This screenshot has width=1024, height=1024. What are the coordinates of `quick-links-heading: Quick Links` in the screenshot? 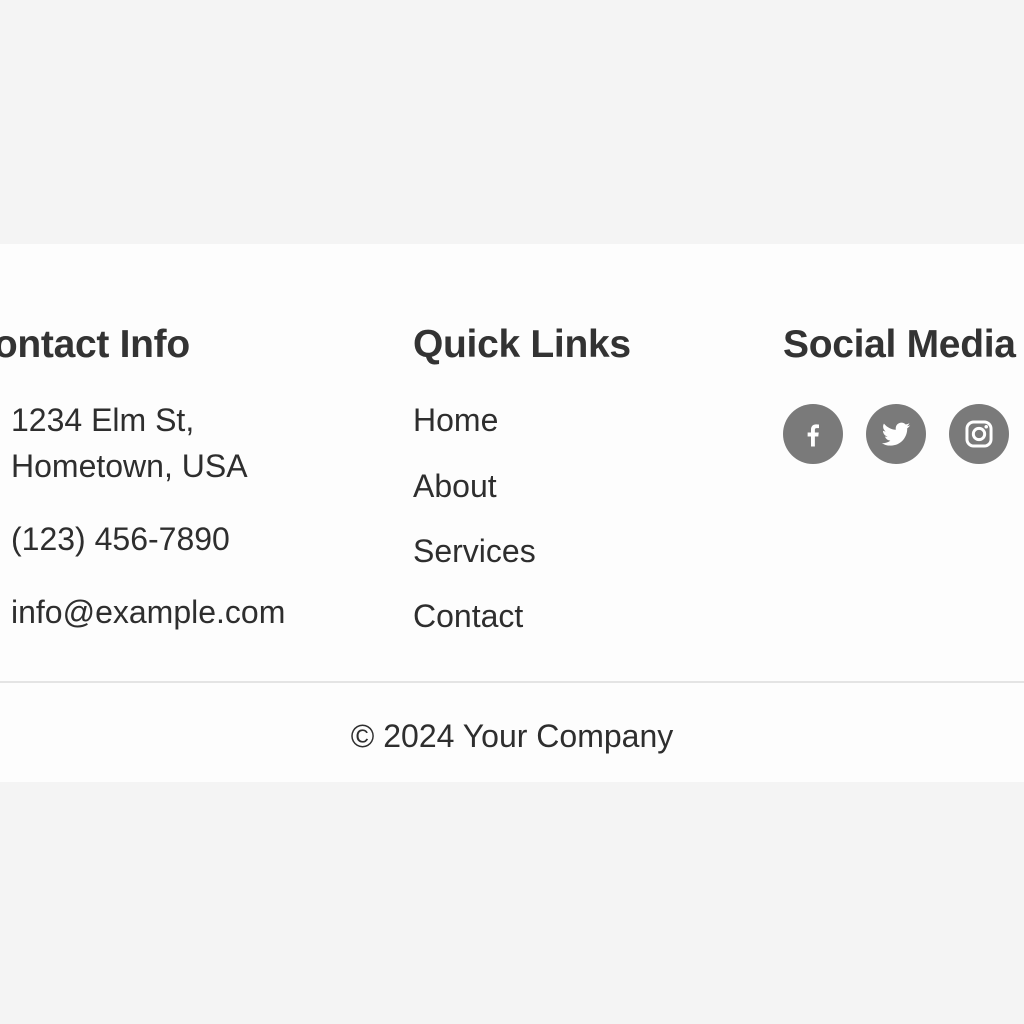 It's located at (522, 344).